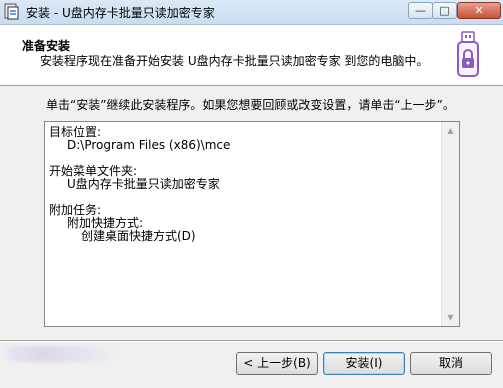 The image size is (503, 388). What do you see at coordinates (450, 224) in the screenshot?
I see `vertical-scrollbar: ▲ ▼` at bounding box center [450, 224].